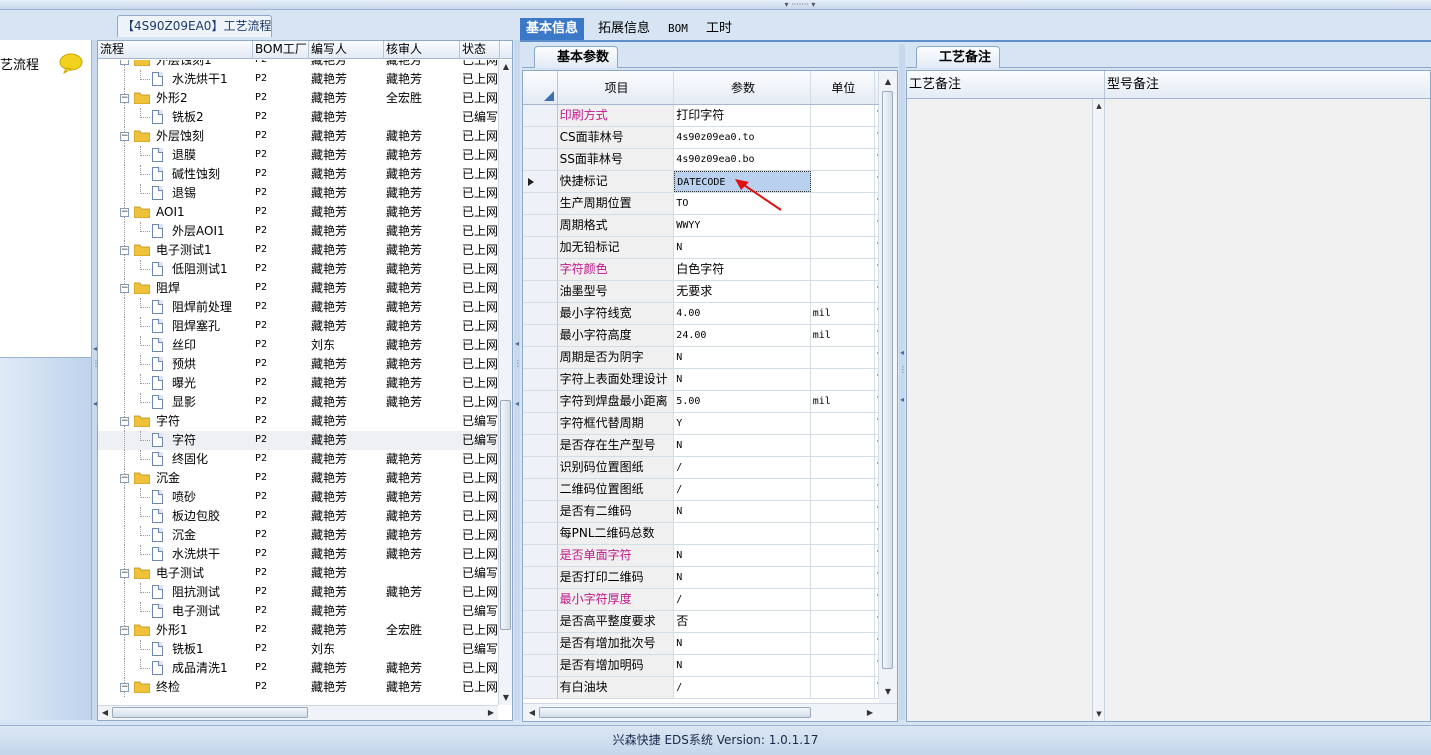 The width and height of the screenshot is (1431, 755). I want to click on scroll-right-icon: ▶, so click(491, 713).